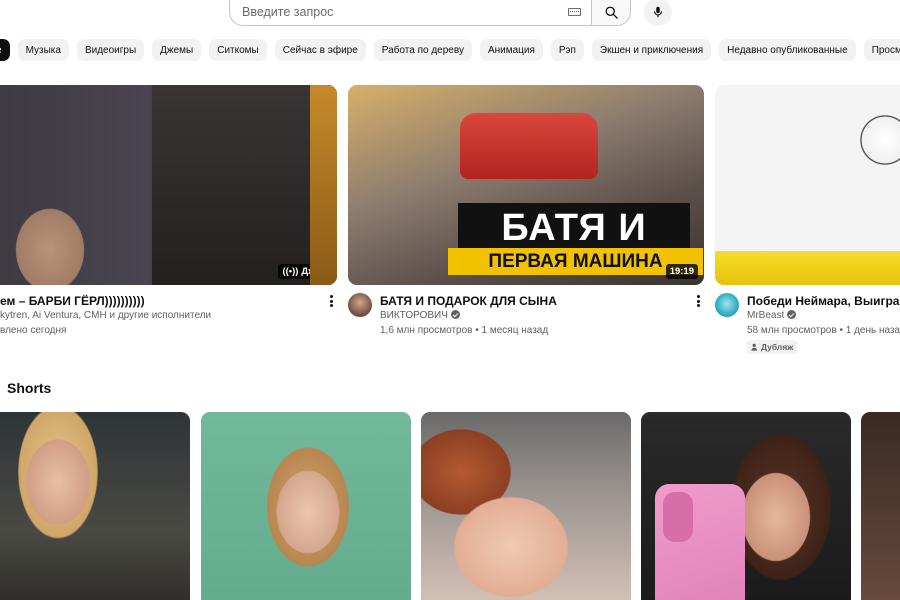 Image resolution: width=900 pixels, height=600 pixels. I want to click on search-bar, so click(450, 13).